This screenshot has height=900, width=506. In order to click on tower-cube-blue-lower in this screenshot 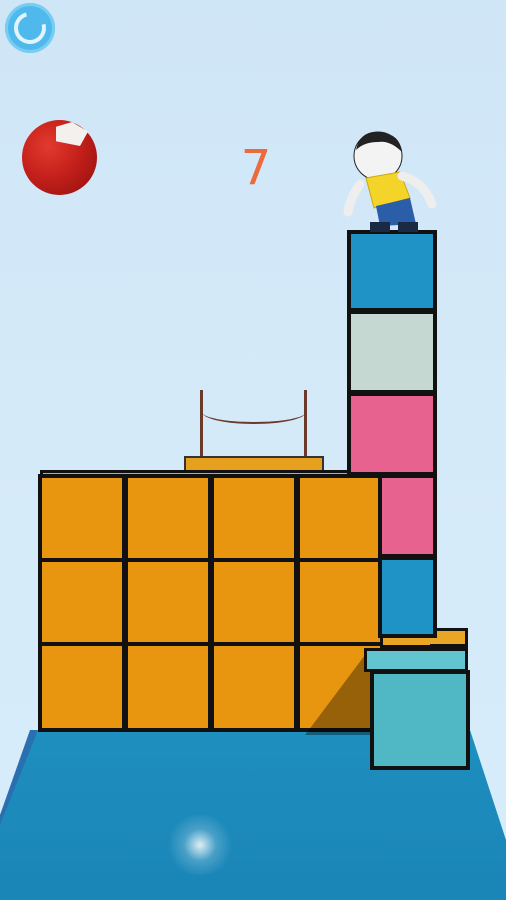, I will do `click(407, 597)`.